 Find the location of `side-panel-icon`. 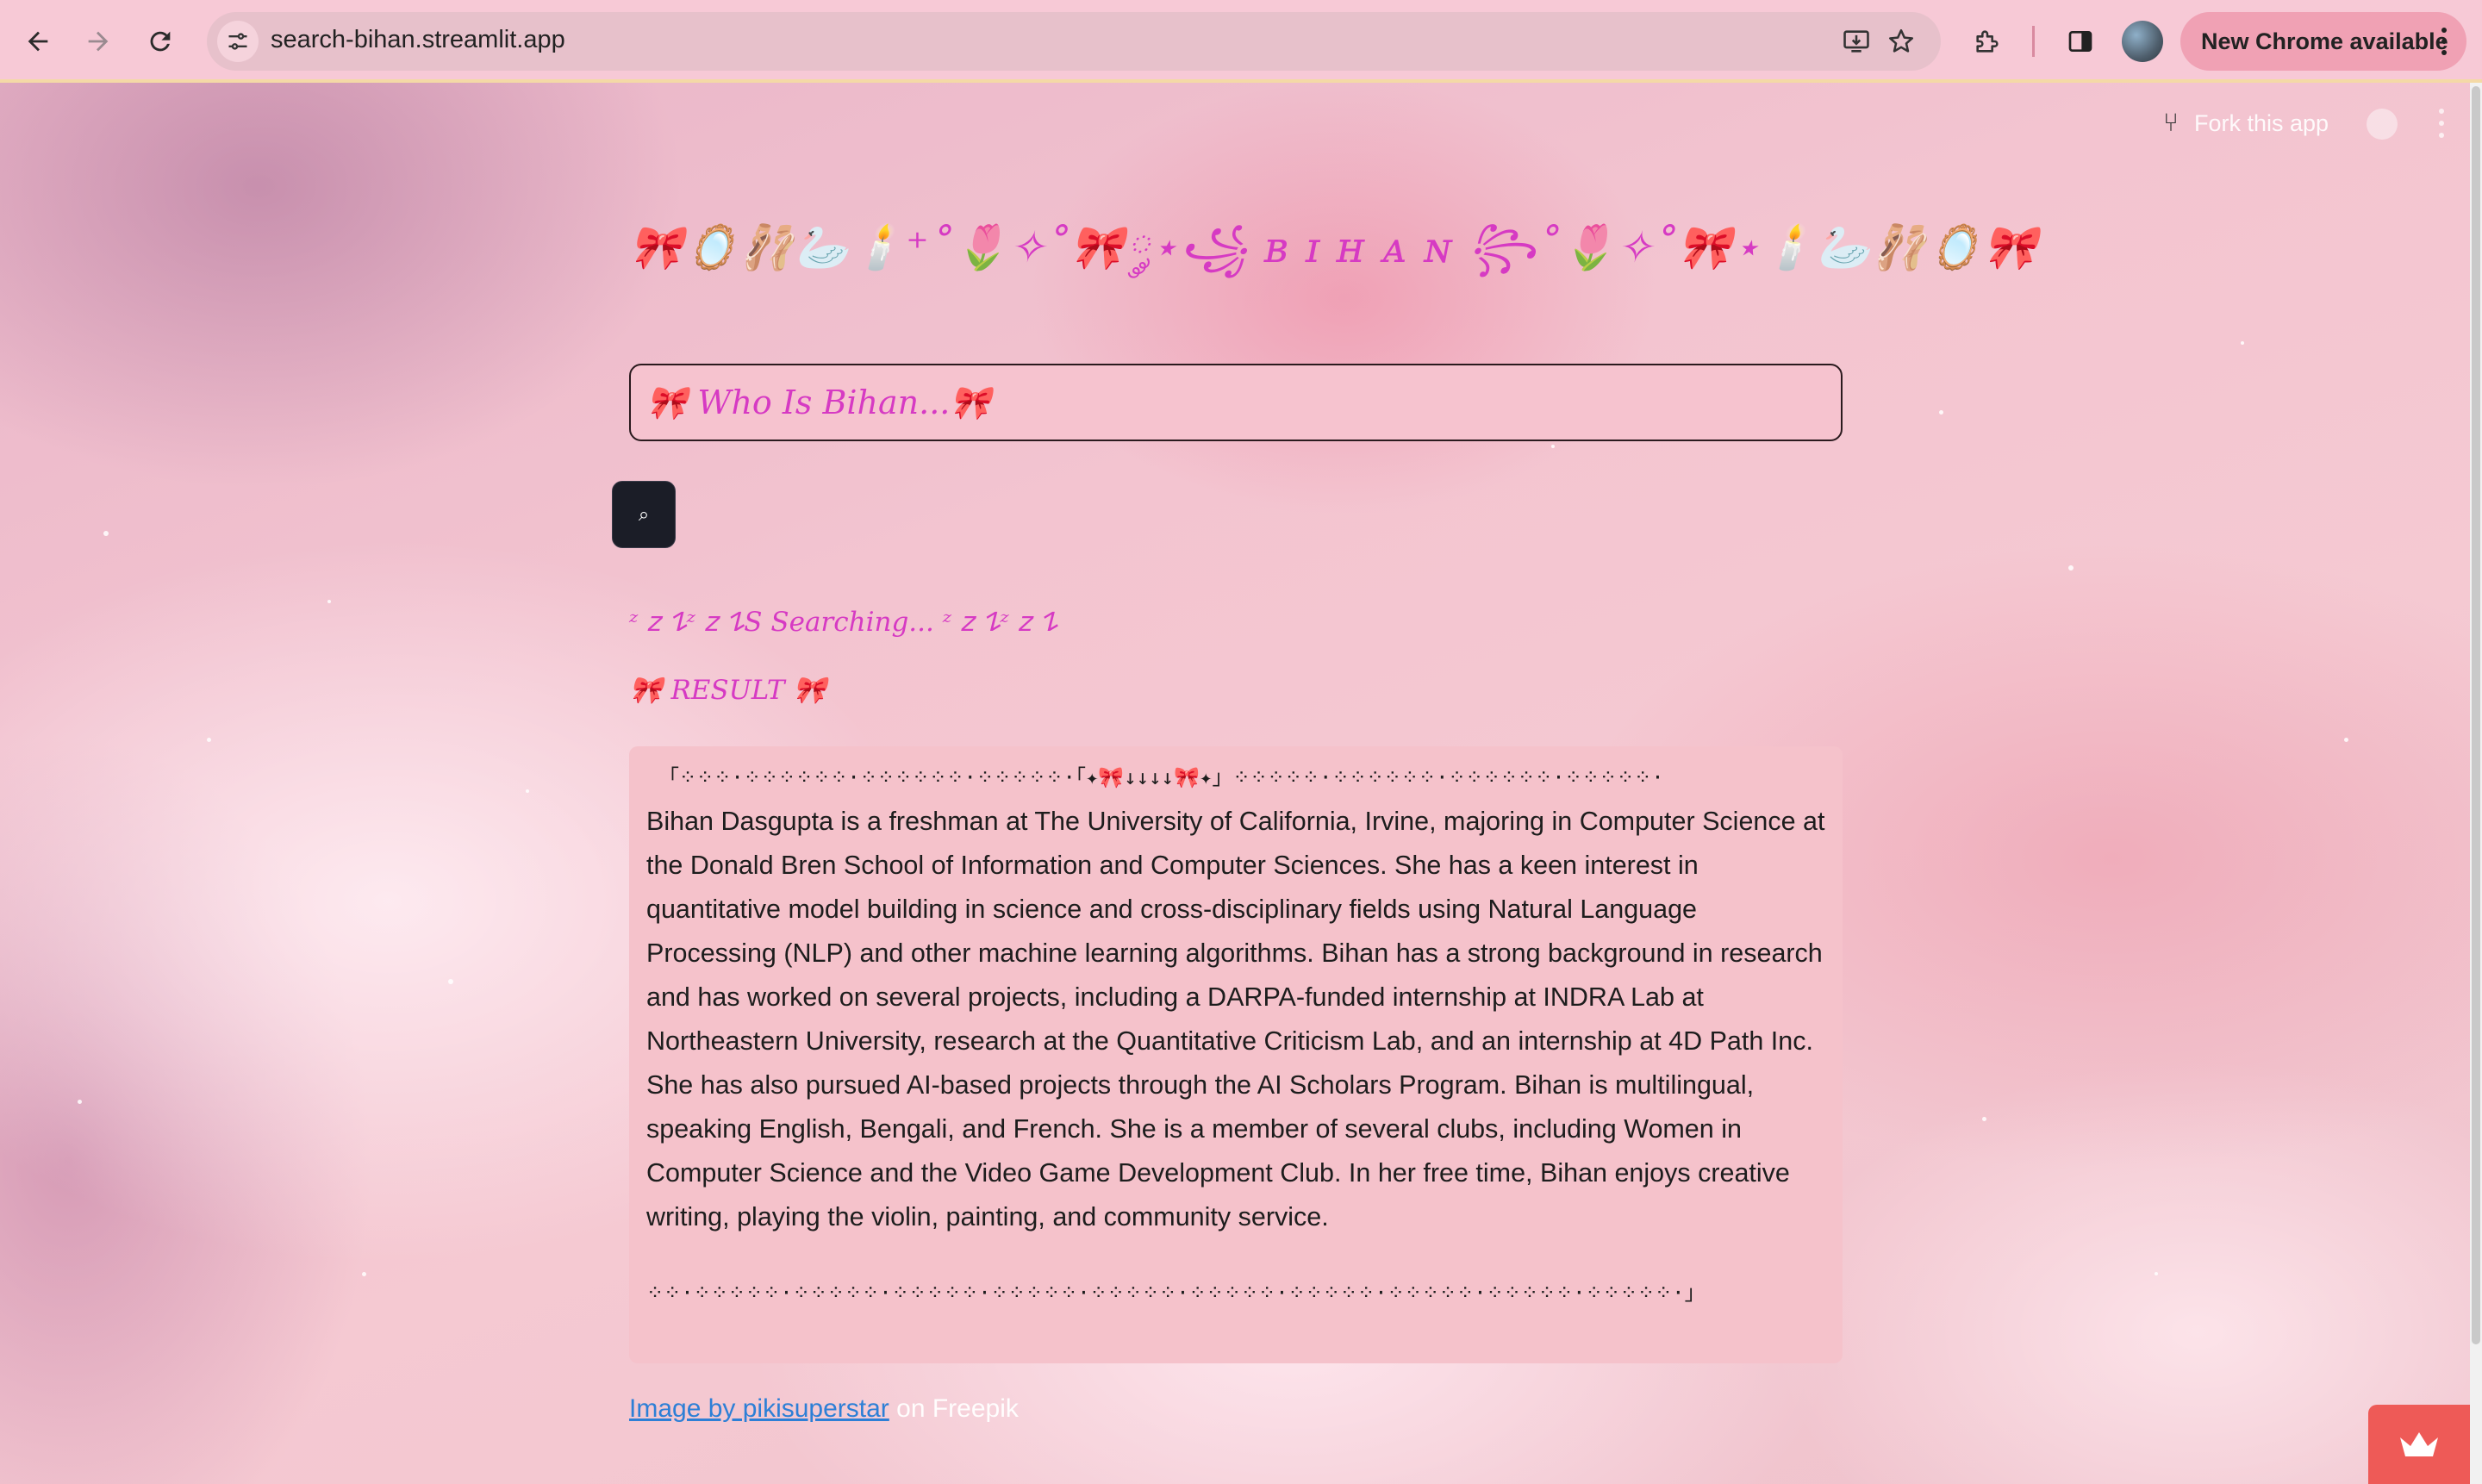

side-panel-icon is located at coordinates (2080, 42).